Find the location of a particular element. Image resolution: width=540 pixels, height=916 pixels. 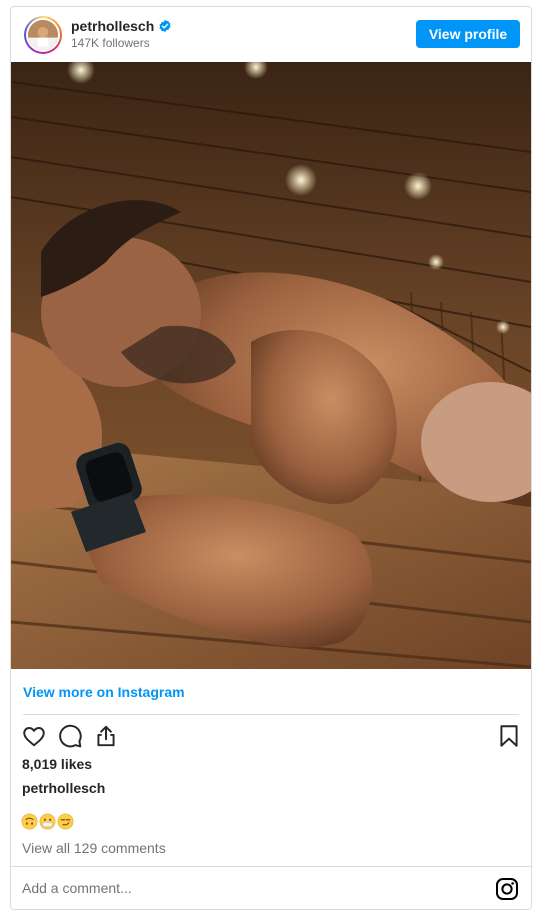

share-icon is located at coordinates (106, 736).